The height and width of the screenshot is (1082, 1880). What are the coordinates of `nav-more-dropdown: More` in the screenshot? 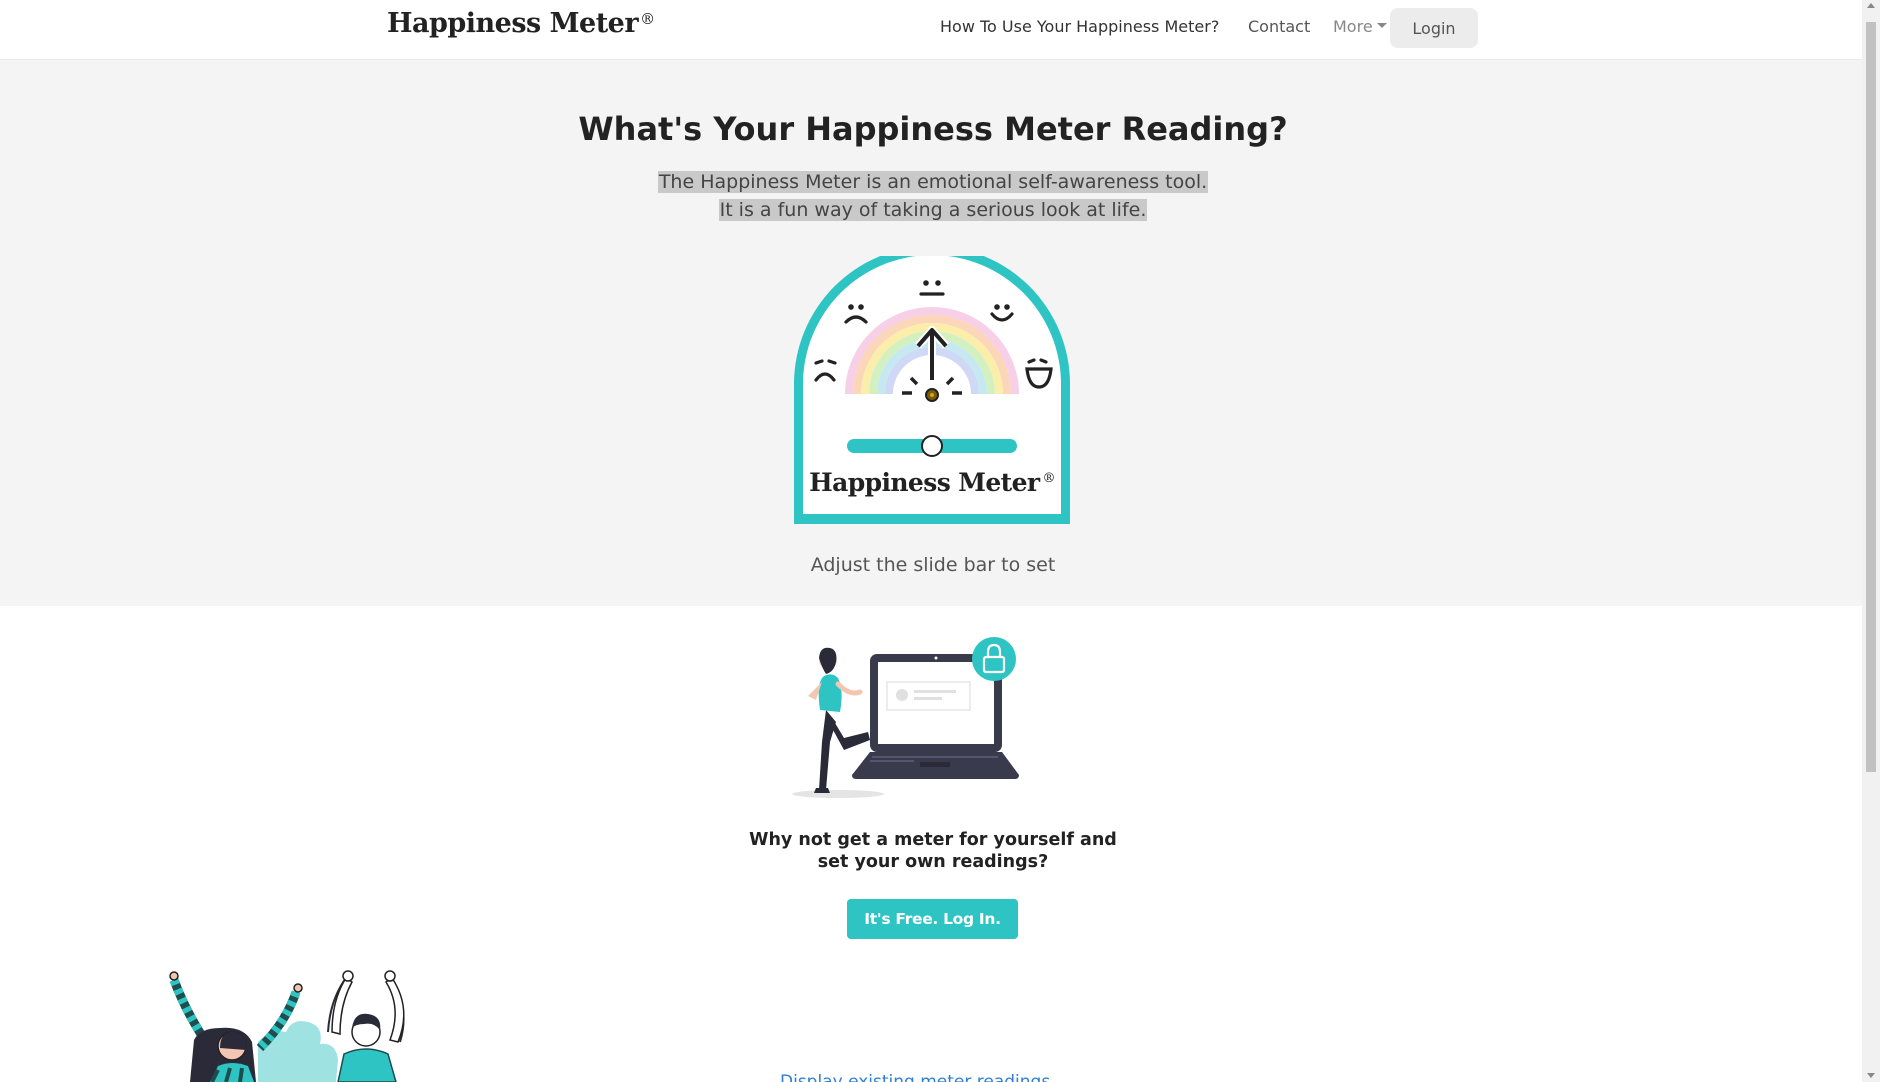 It's located at (1360, 26).